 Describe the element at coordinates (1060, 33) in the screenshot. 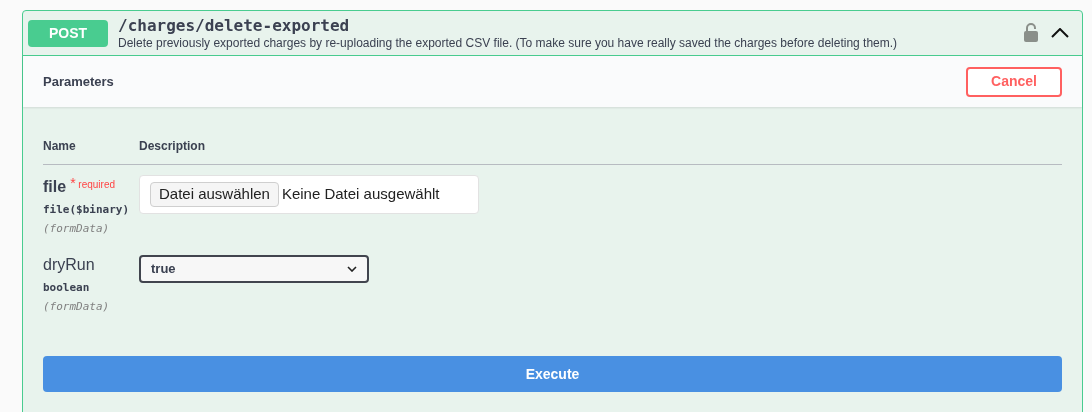

I see `chevron-up-icon` at that location.